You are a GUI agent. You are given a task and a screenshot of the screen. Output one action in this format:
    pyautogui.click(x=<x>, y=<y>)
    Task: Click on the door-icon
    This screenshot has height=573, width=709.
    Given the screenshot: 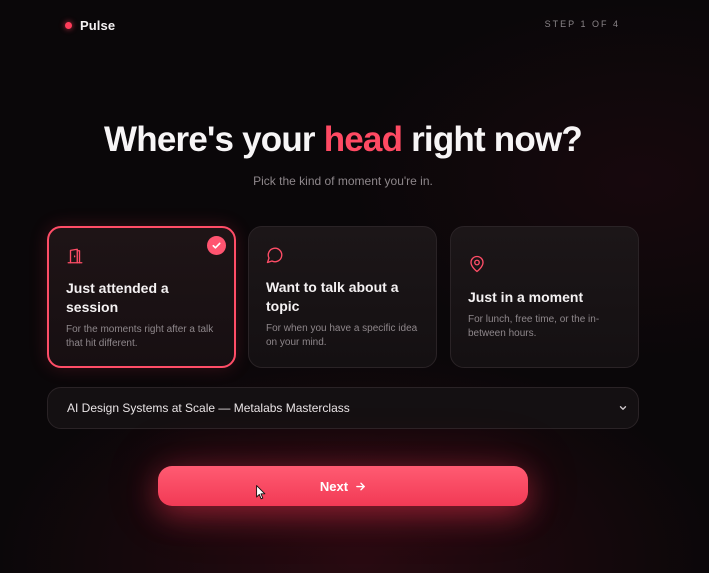 What is the action you would take?
    pyautogui.click(x=75, y=256)
    